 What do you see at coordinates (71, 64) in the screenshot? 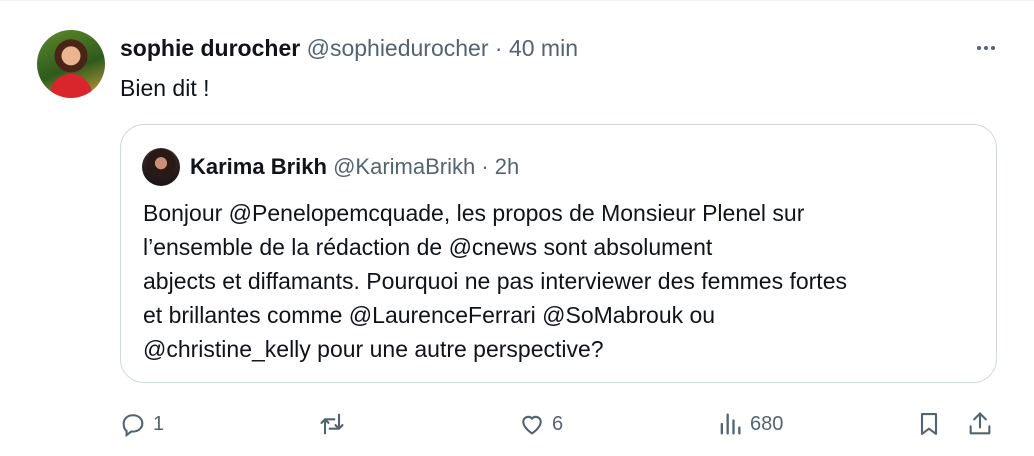
I see `author-avatar` at bounding box center [71, 64].